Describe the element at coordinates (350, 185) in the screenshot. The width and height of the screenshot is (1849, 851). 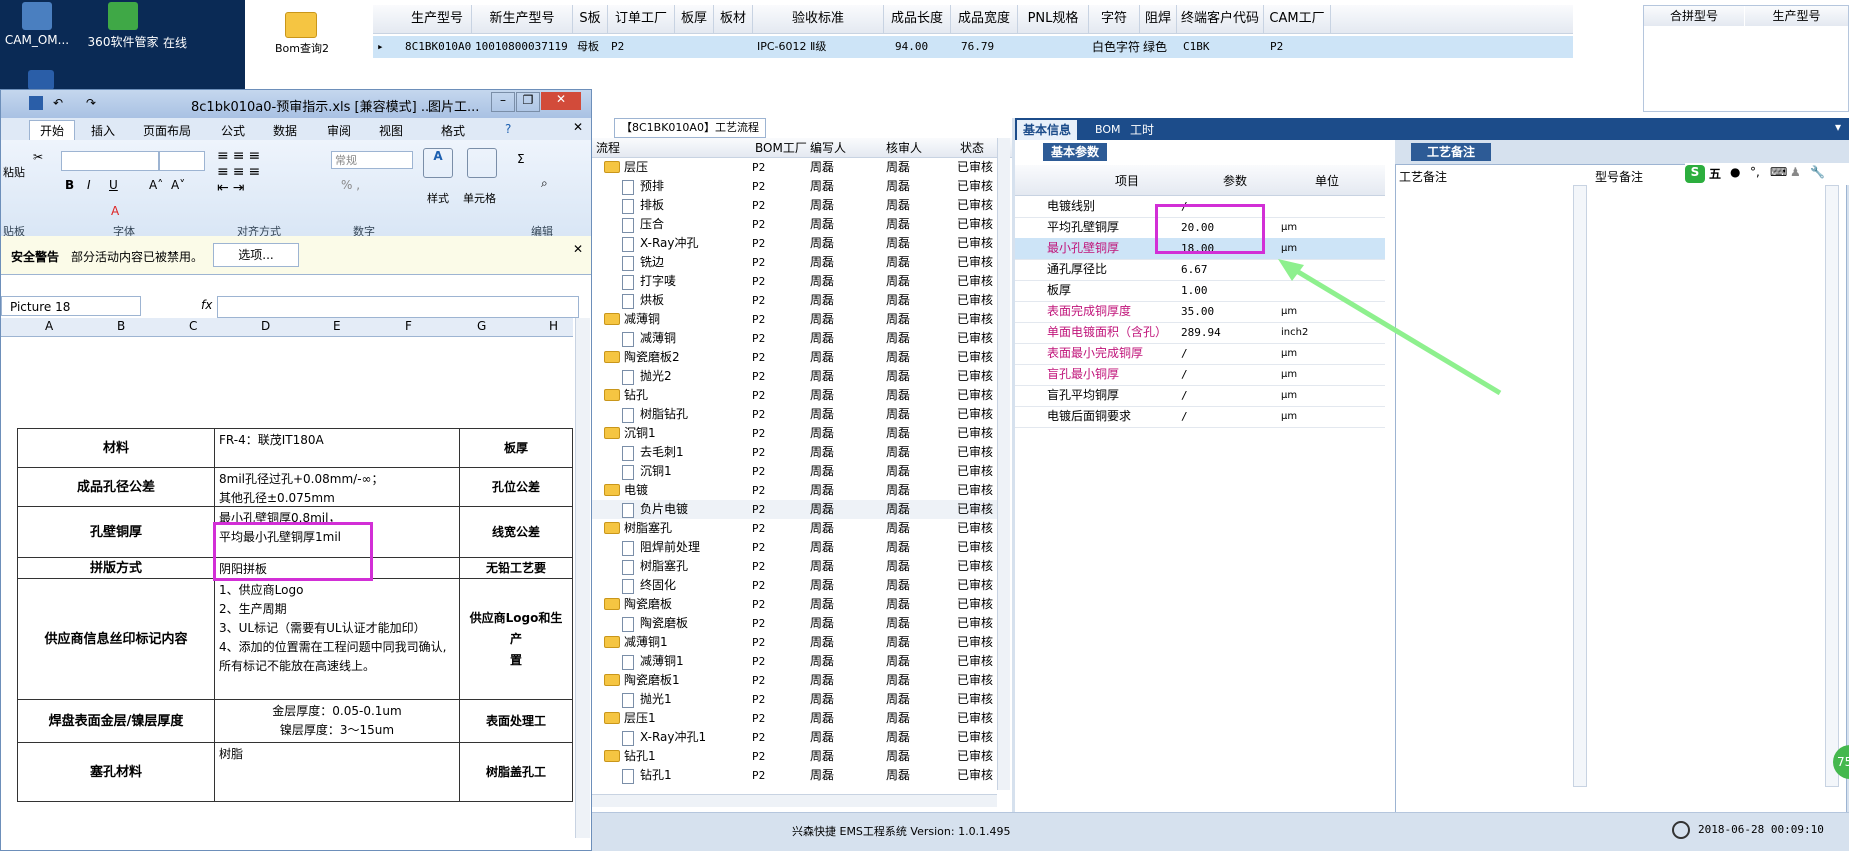
I see `percent-icon: % ,` at that location.